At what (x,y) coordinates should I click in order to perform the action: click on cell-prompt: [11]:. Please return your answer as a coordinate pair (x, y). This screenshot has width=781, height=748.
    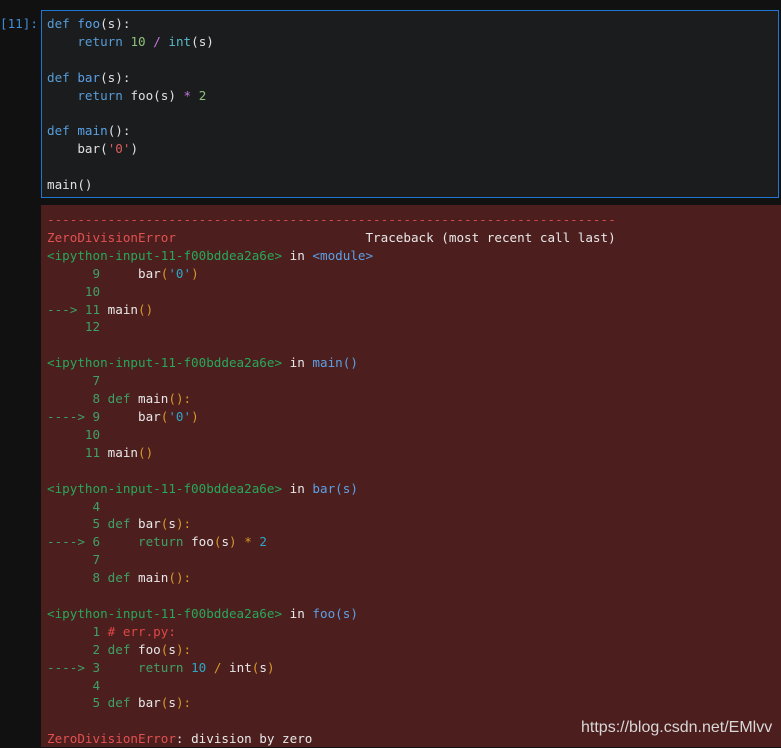
    Looking at the image, I should click on (19, 23).